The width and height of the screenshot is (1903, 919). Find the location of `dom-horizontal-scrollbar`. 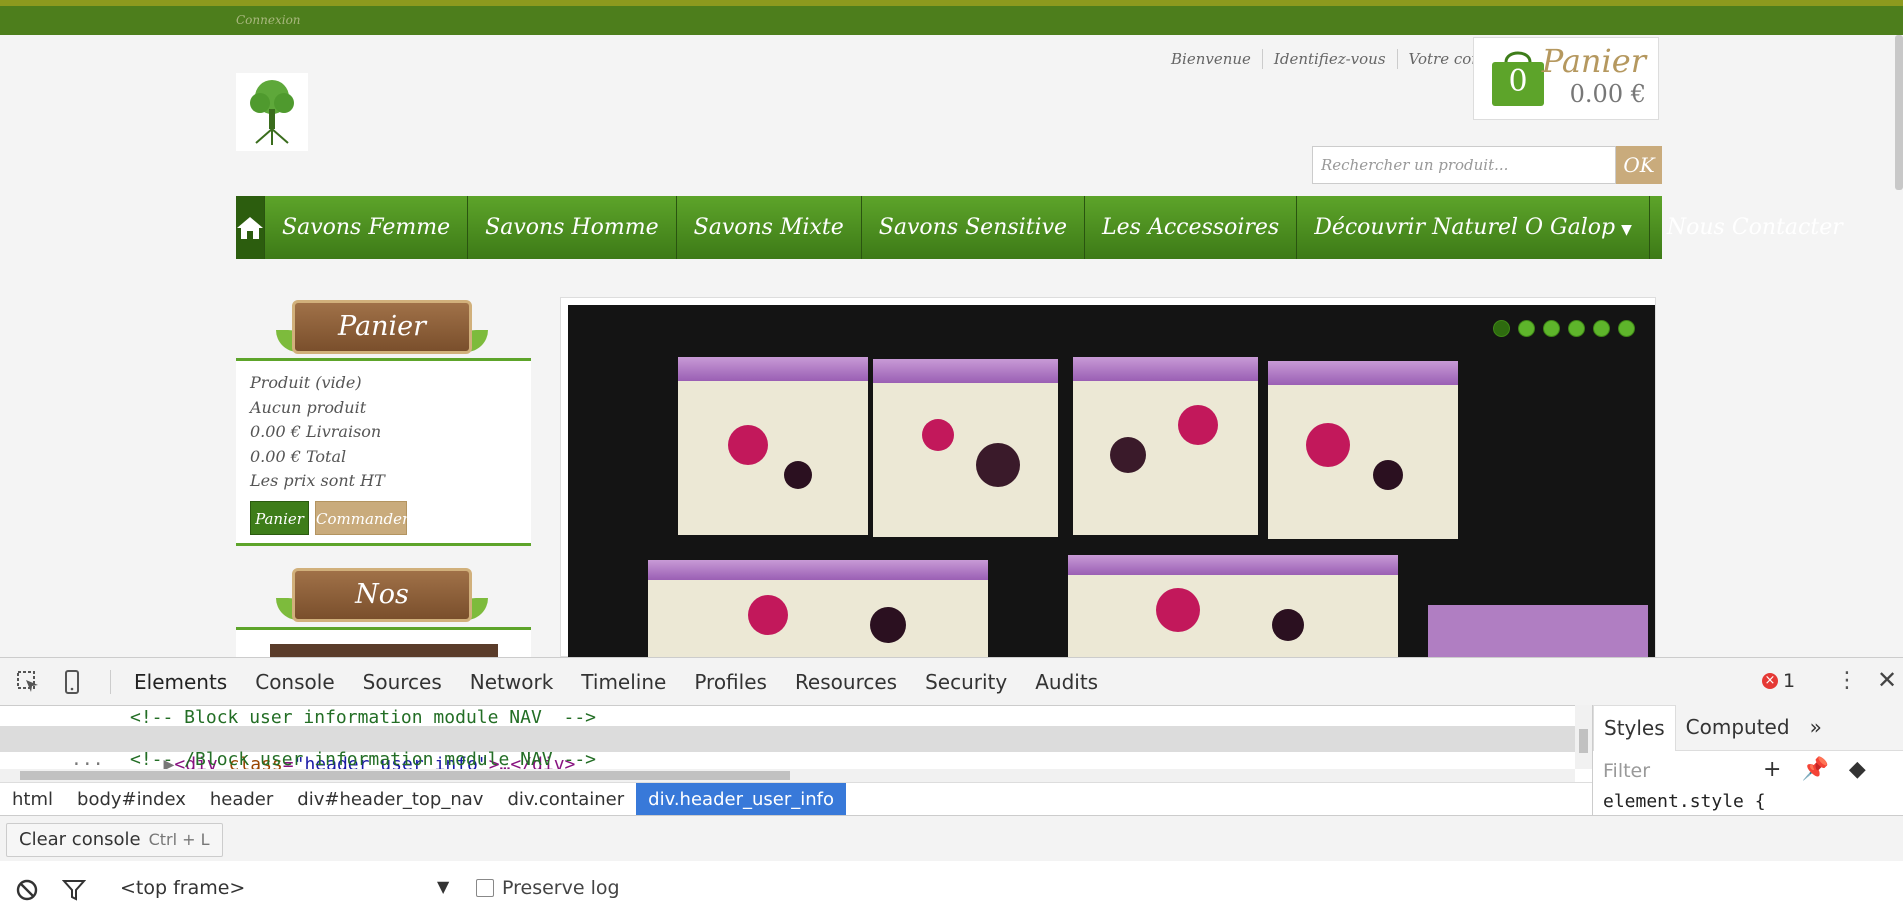

dom-horizontal-scrollbar is located at coordinates (787, 775).